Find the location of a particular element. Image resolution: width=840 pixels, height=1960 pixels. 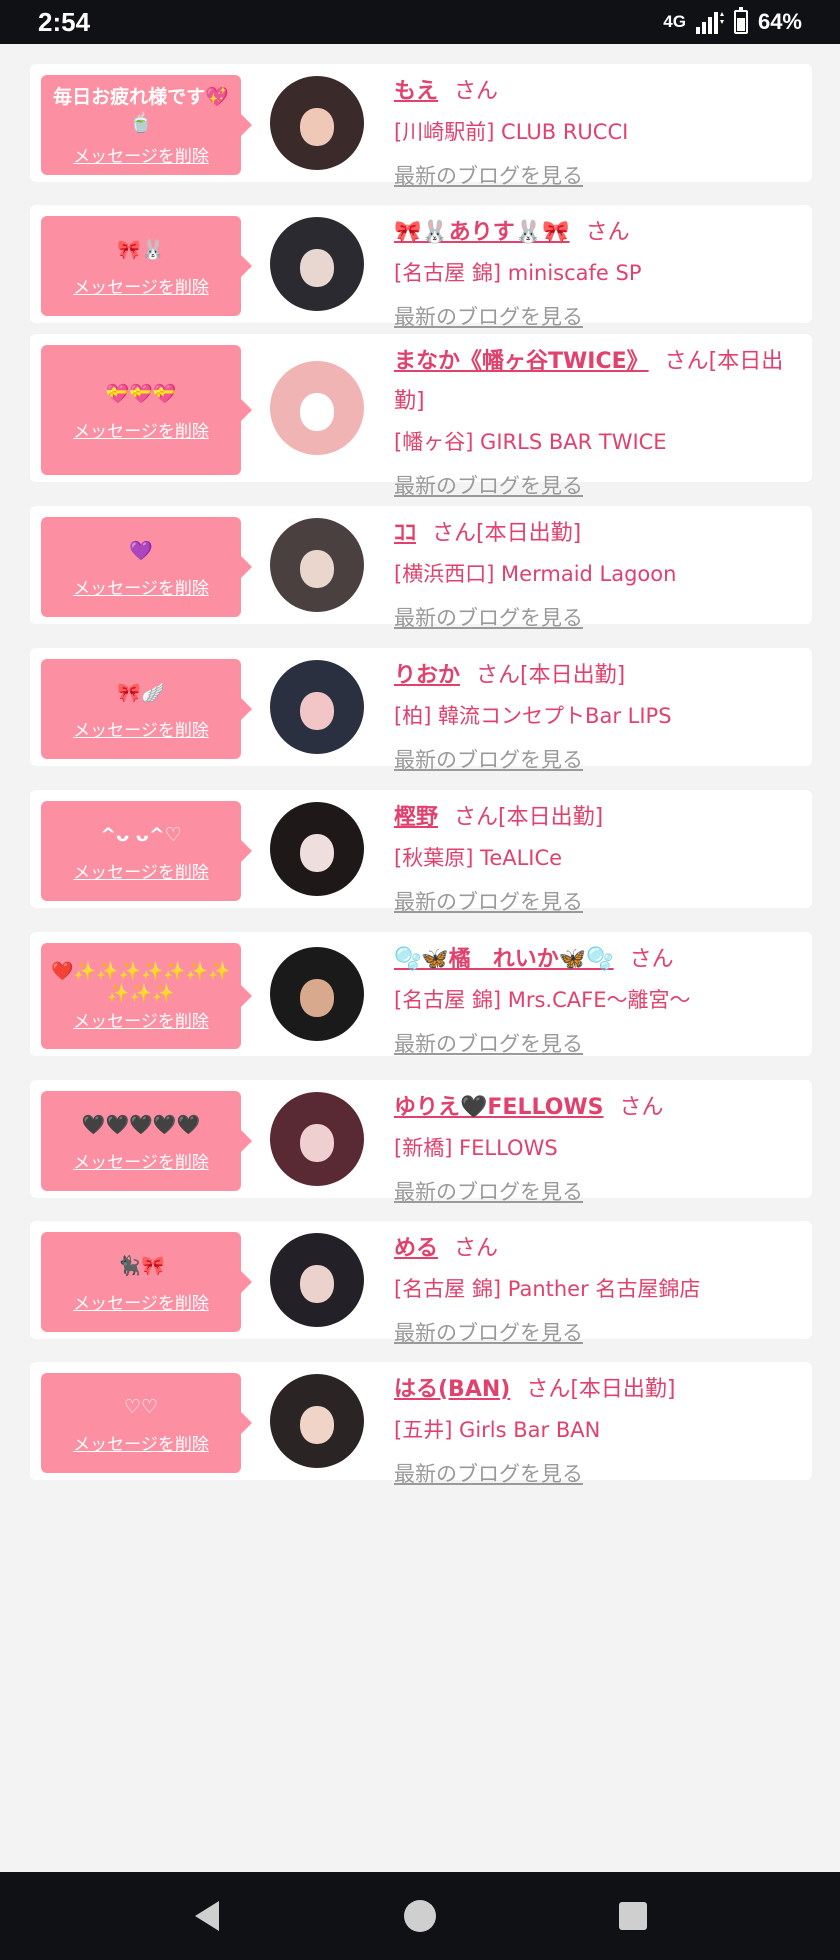

name-line: 🎀🐰ありす🐰🎀 さん is located at coordinates (593, 233).